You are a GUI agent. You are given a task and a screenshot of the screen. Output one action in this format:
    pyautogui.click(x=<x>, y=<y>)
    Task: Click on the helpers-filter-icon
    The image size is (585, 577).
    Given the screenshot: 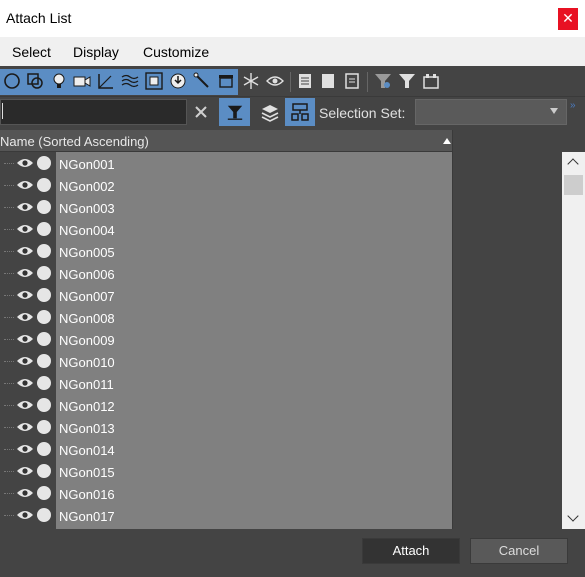 What is the action you would take?
    pyautogui.click(x=106, y=81)
    